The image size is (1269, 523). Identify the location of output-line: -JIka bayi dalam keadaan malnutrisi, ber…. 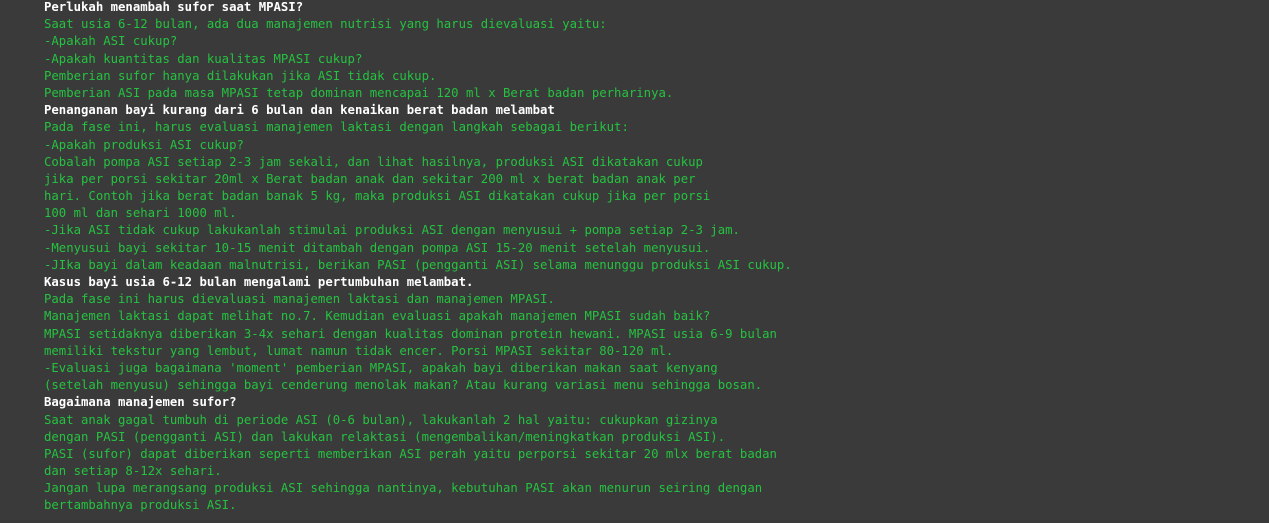
(418, 264).